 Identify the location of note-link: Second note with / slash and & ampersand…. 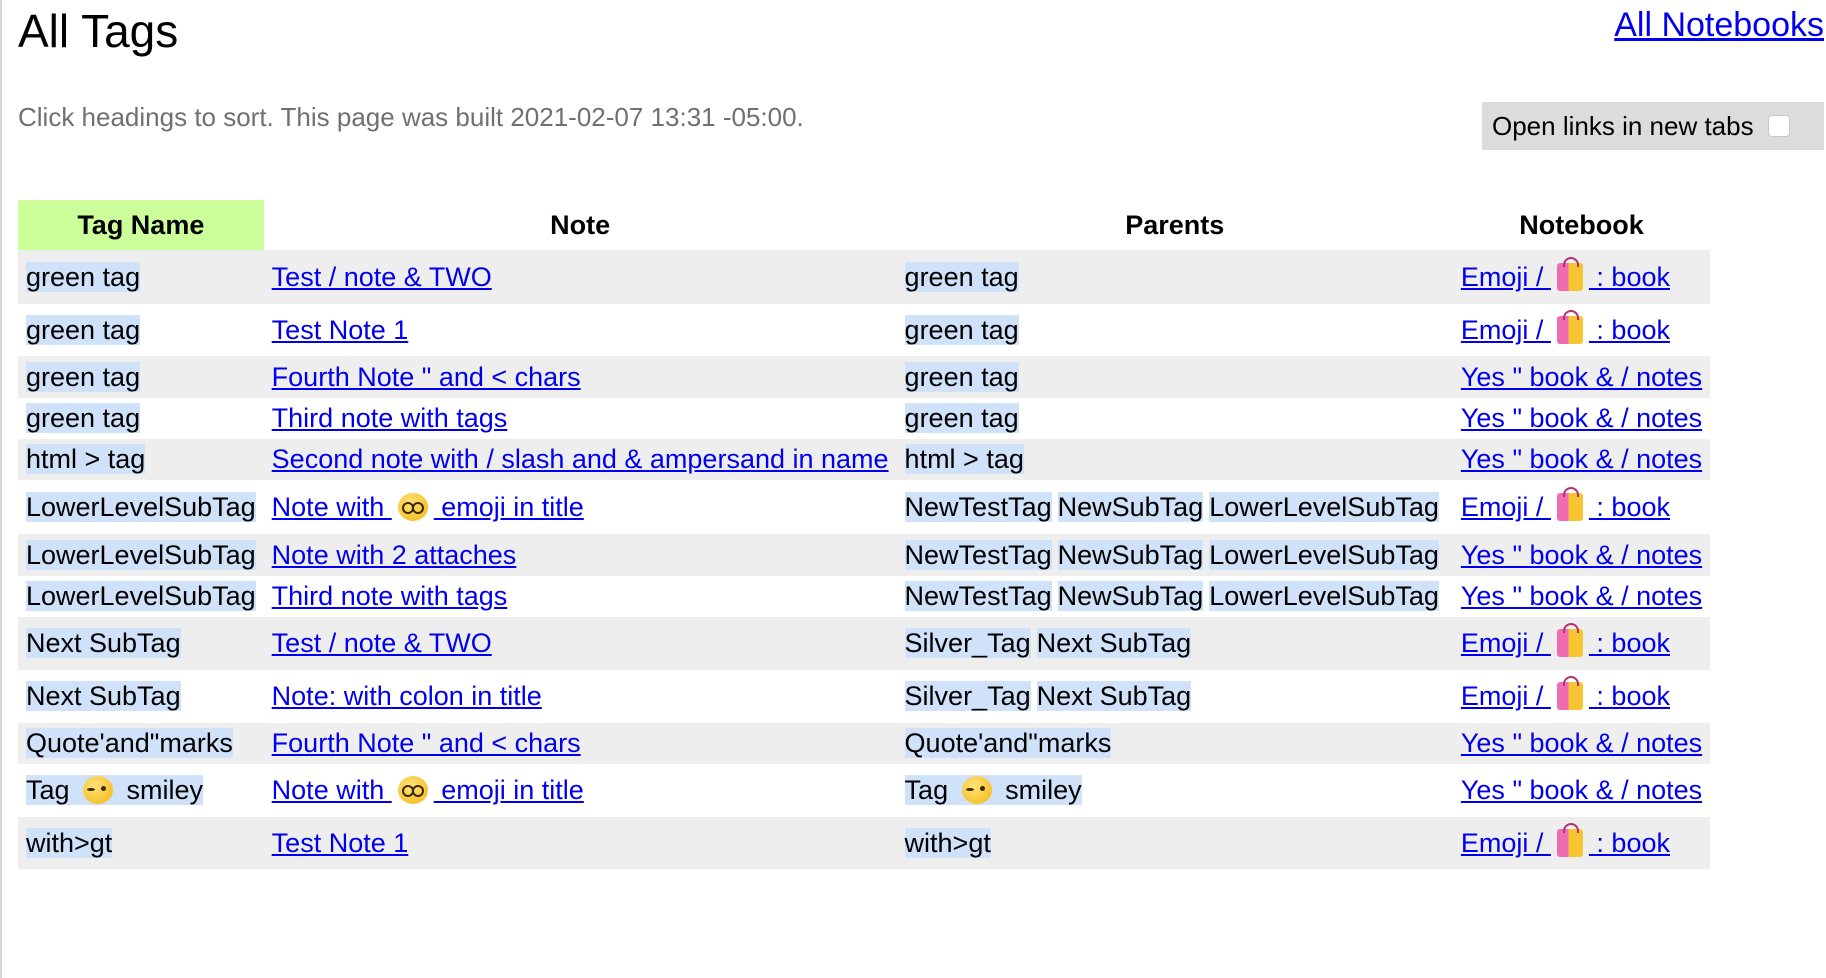
(580, 459).